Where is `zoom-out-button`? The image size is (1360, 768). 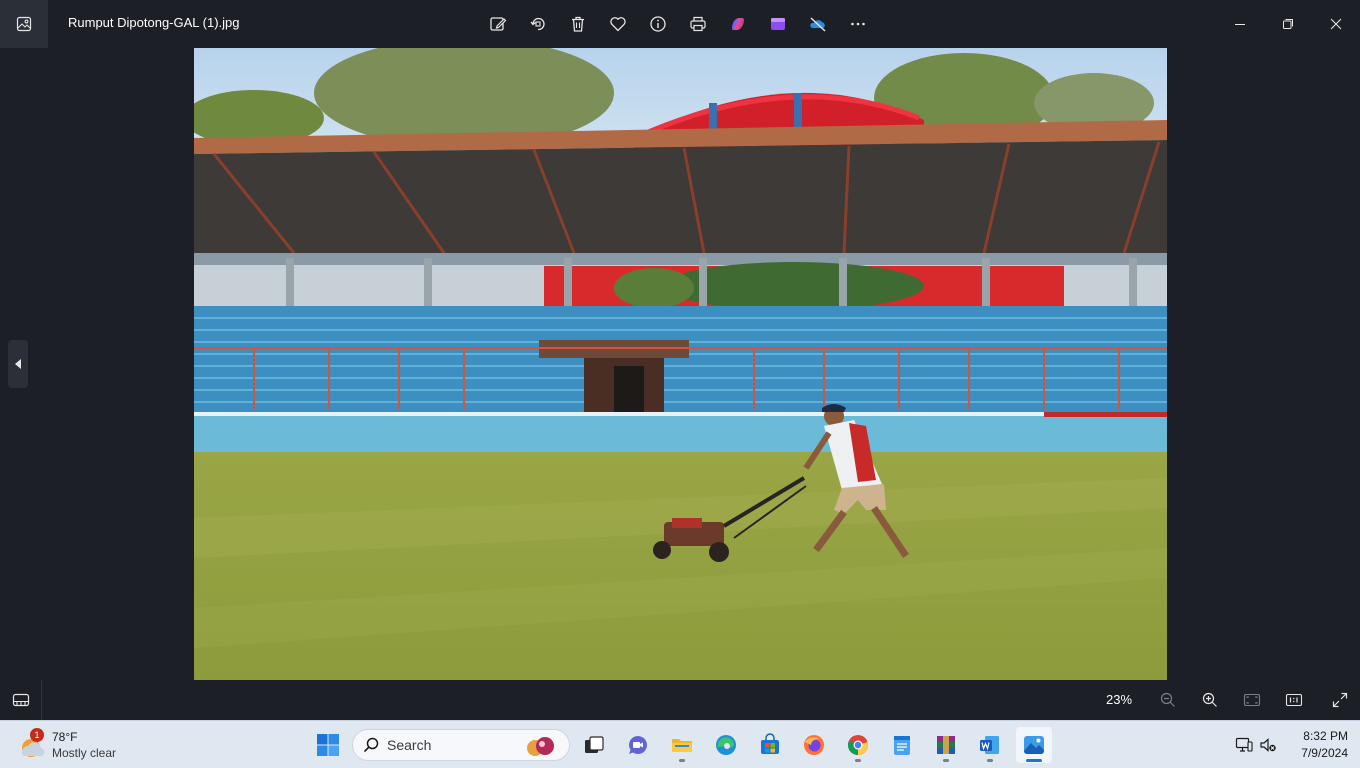 zoom-out-button is located at coordinates (1168, 700).